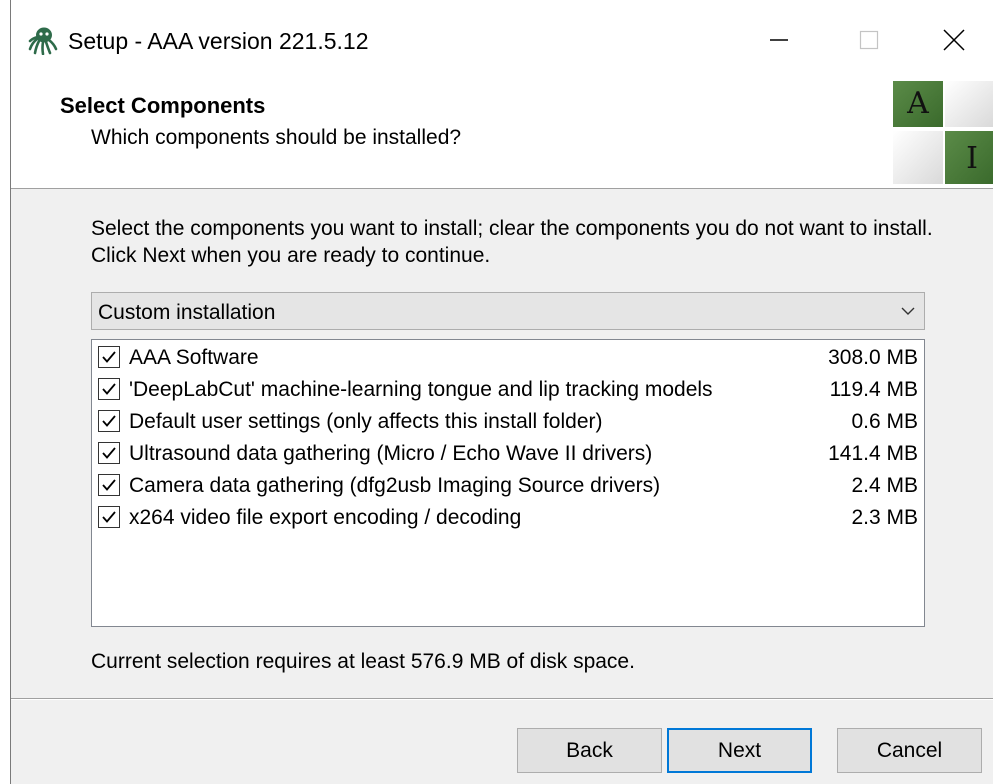 This screenshot has height=784, width=993. What do you see at coordinates (194, 357) in the screenshot?
I see `component-label: AAA Software` at bounding box center [194, 357].